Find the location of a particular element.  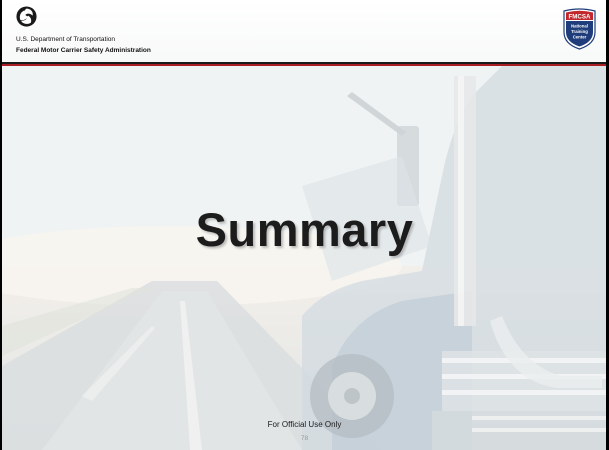

badge-line-1: National is located at coordinates (579, 26).